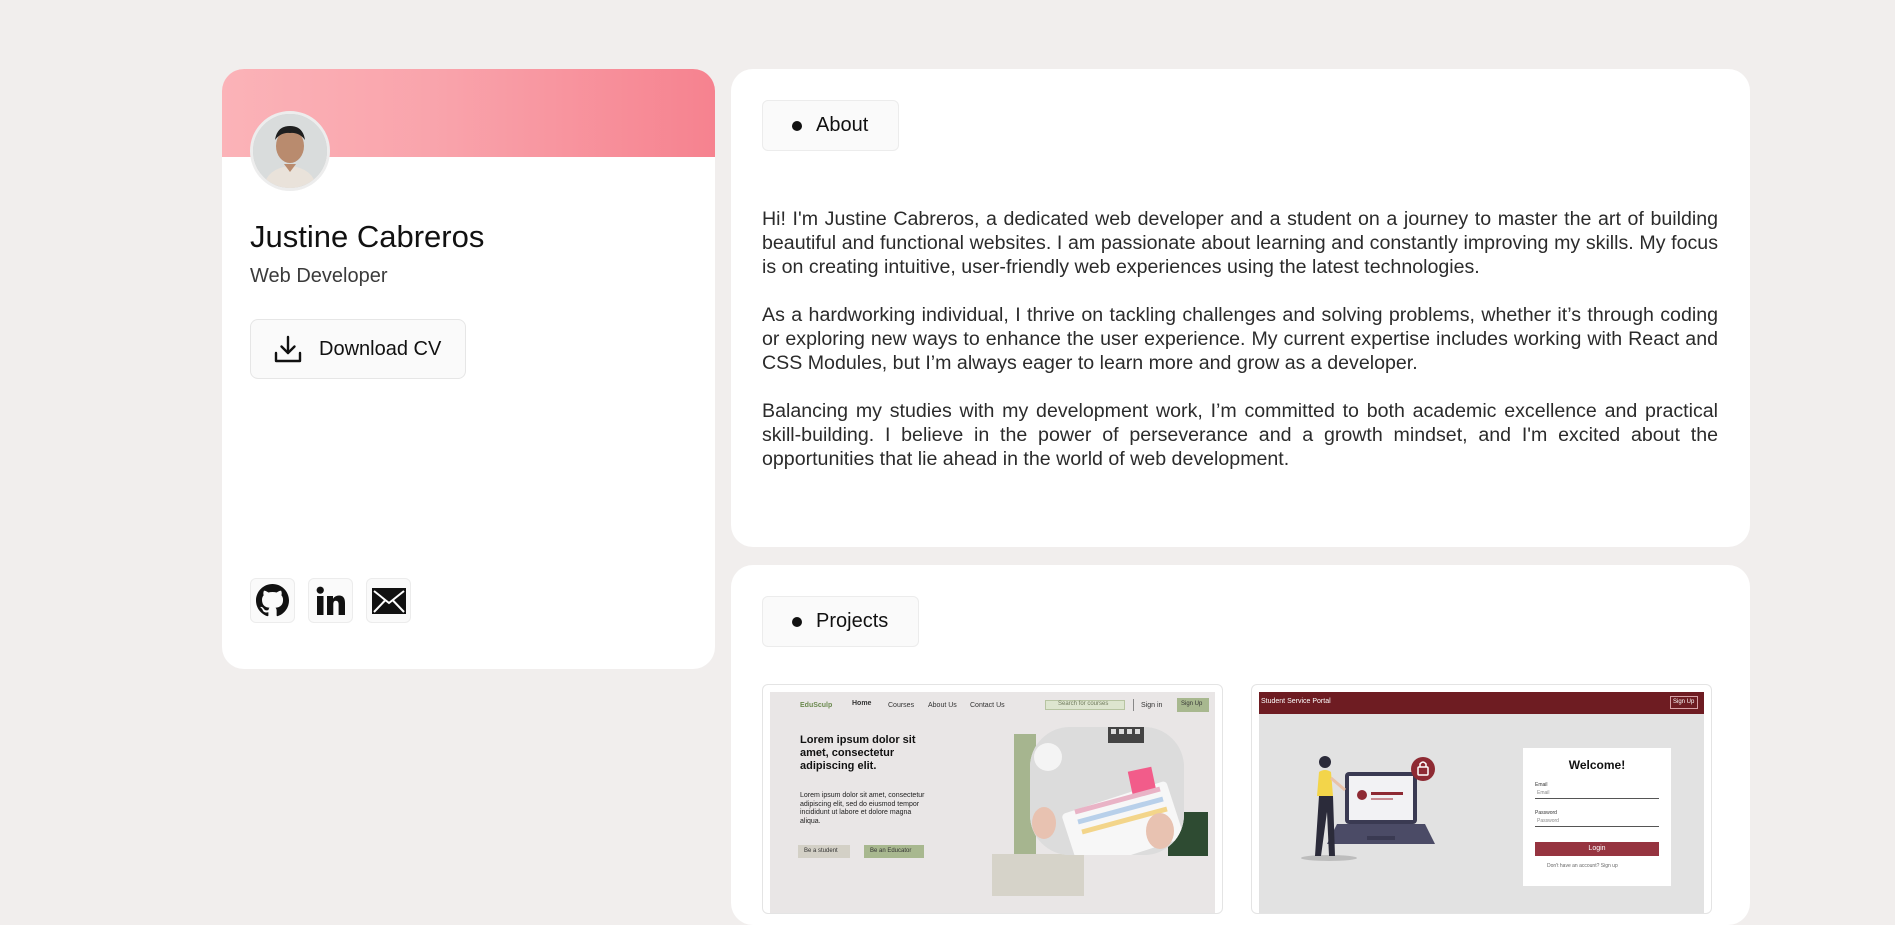  What do you see at coordinates (901, 705) in the screenshot?
I see `preview-nav-item: Courses` at bounding box center [901, 705].